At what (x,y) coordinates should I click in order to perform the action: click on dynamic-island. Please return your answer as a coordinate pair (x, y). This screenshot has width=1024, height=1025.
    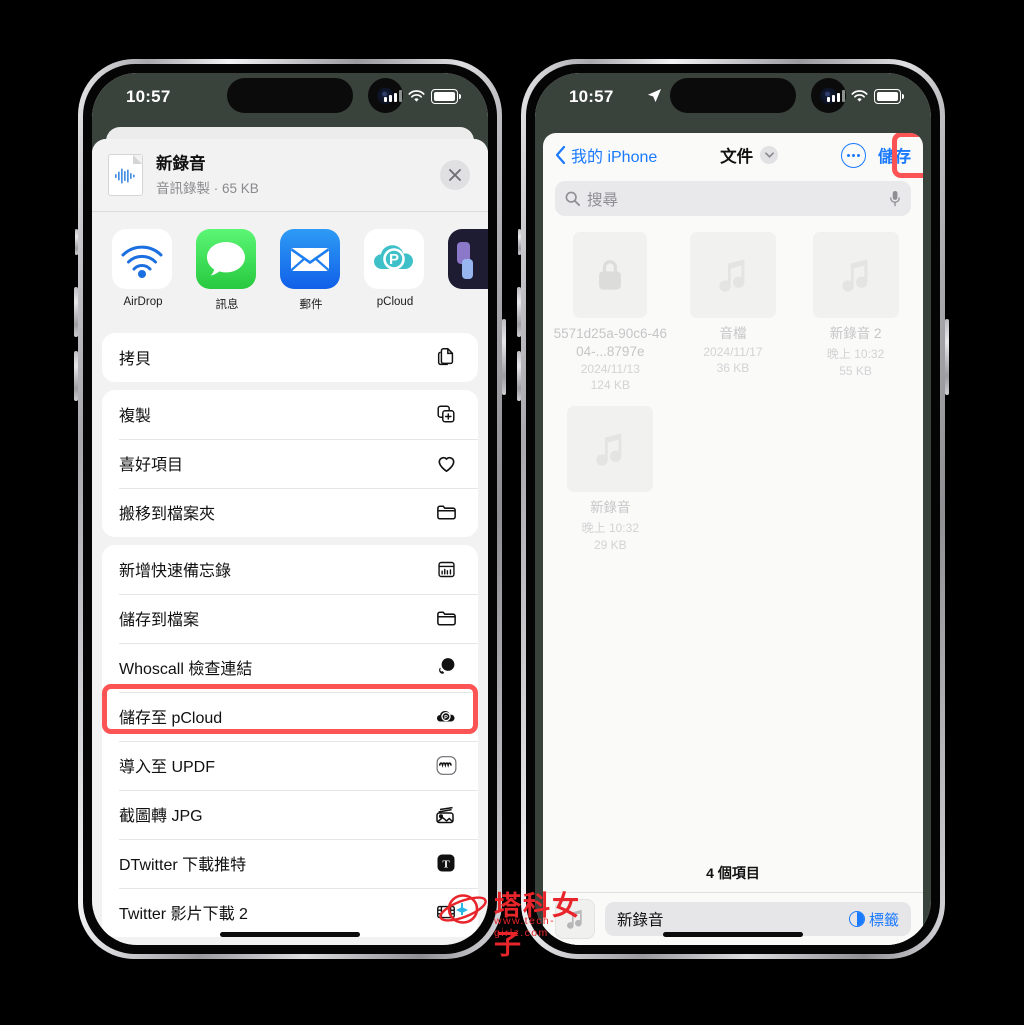
    Looking at the image, I should click on (290, 95).